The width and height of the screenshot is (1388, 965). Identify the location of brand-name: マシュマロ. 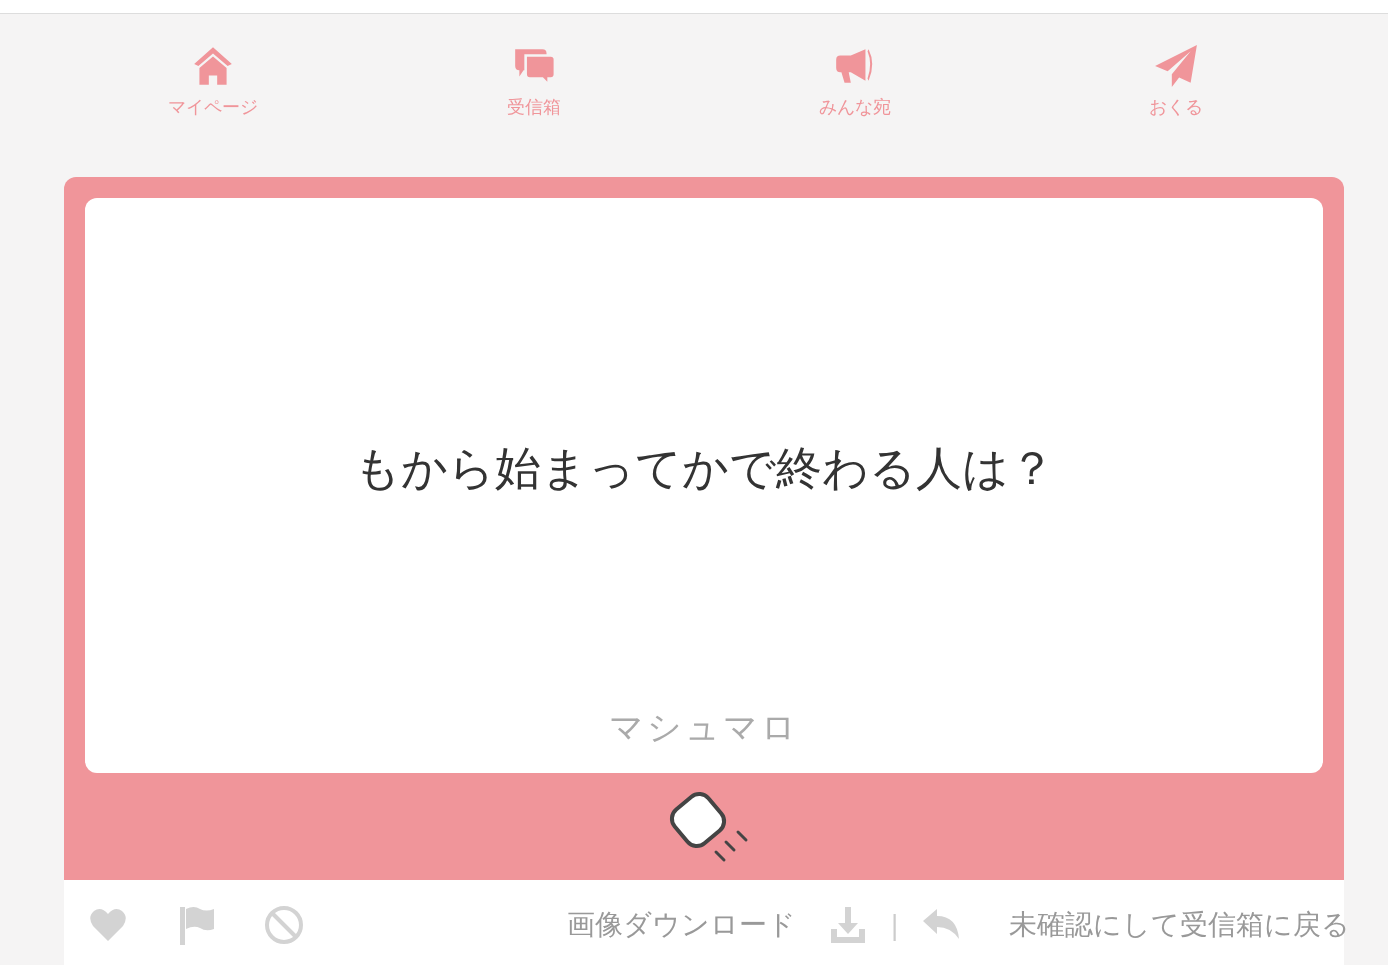
(704, 727).